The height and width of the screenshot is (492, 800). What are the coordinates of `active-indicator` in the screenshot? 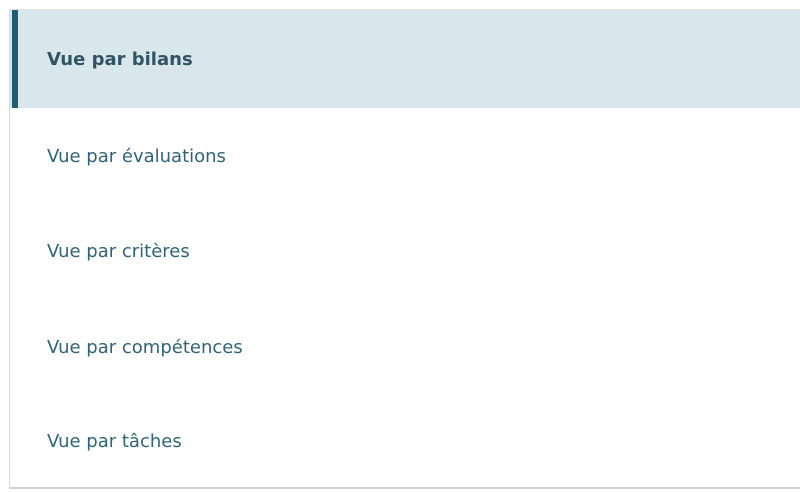 It's located at (15, 59).